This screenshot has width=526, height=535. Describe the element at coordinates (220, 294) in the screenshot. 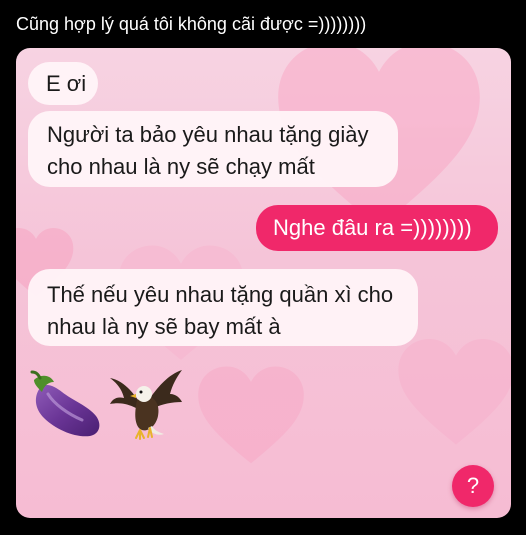

I see `message-line: Thế nếu yêu nhau tặng quần xì cho` at that location.